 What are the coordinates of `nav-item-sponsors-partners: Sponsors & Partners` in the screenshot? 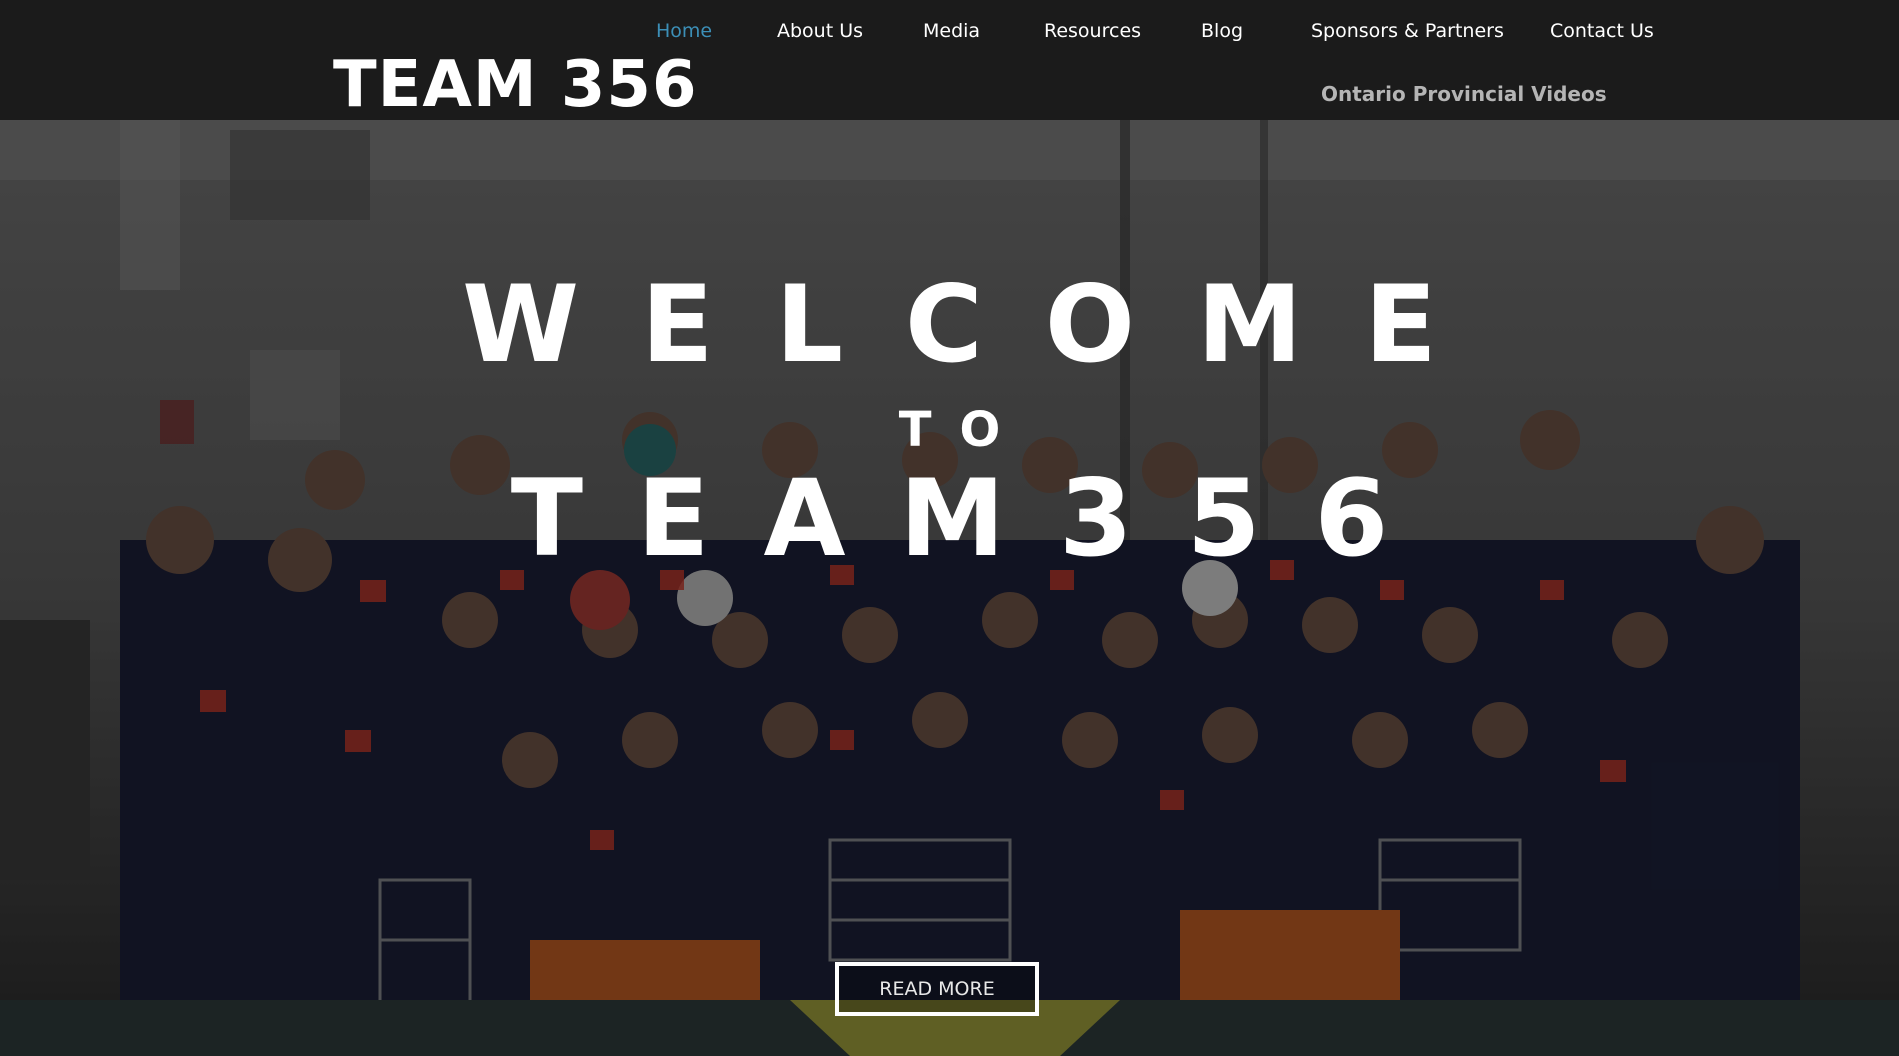 It's located at (1407, 31).